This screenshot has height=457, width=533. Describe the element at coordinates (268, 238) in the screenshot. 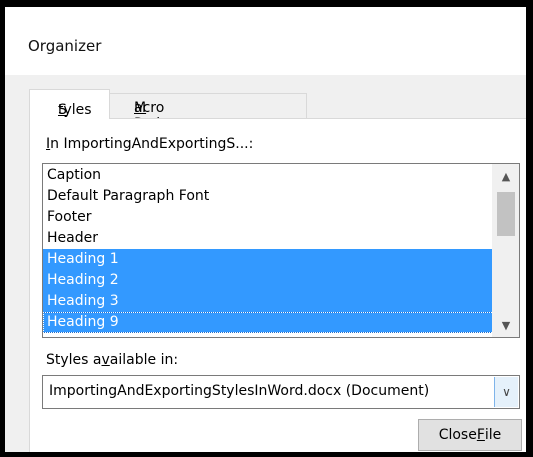

I see `list-item: Header` at that location.